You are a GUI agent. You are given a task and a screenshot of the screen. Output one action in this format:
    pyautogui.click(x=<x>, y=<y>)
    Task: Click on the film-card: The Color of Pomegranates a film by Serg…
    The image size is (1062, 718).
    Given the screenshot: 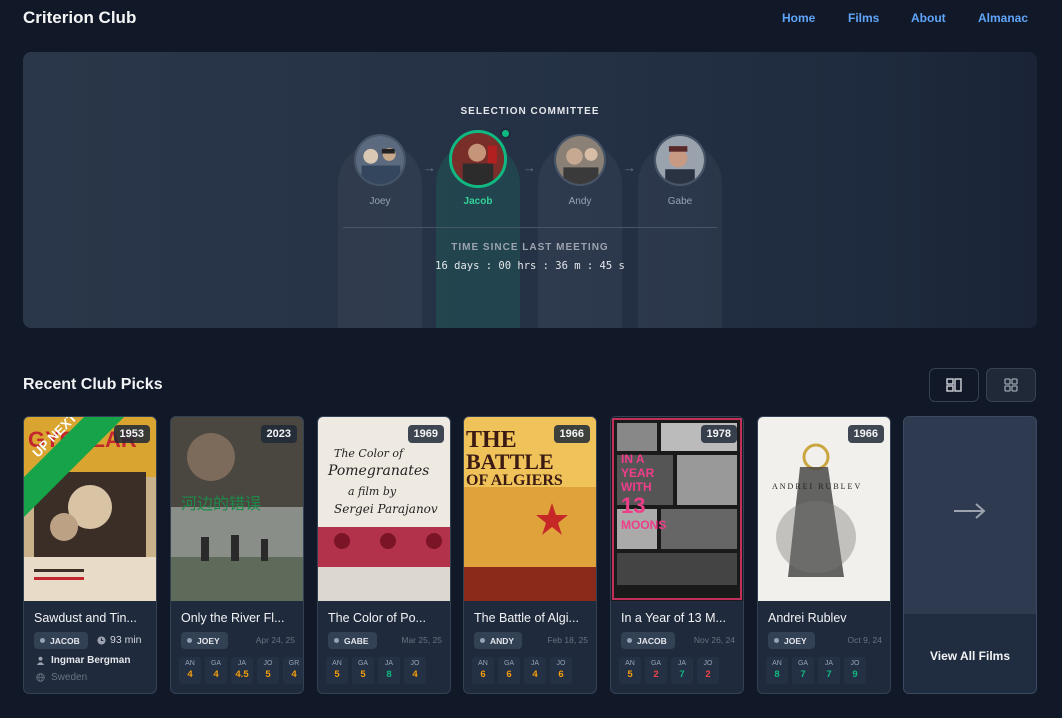 What is the action you would take?
    pyautogui.click(x=384, y=555)
    